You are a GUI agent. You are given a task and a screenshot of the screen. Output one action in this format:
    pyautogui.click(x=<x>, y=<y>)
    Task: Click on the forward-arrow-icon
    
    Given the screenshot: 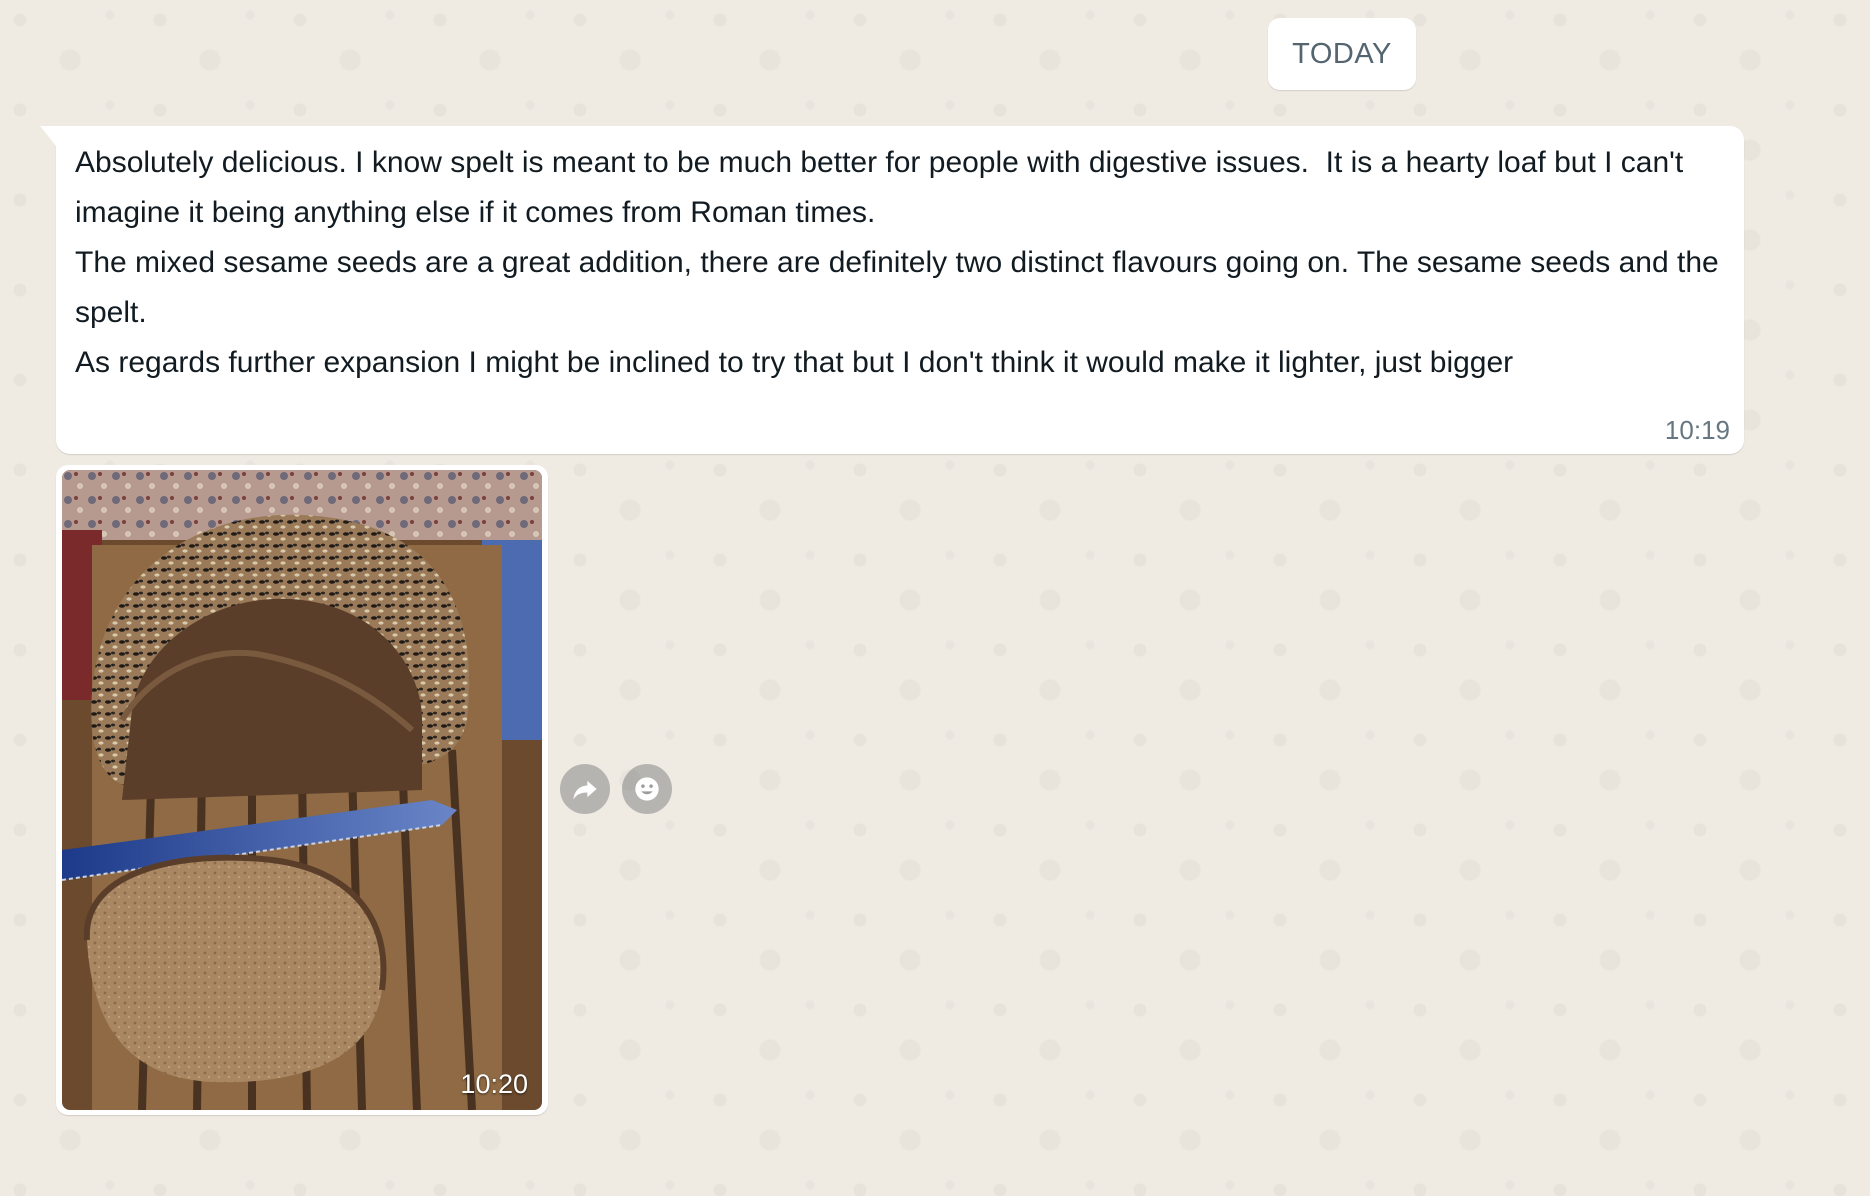 What is the action you would take?
    pyautogui.click(x=585, y=790)
    